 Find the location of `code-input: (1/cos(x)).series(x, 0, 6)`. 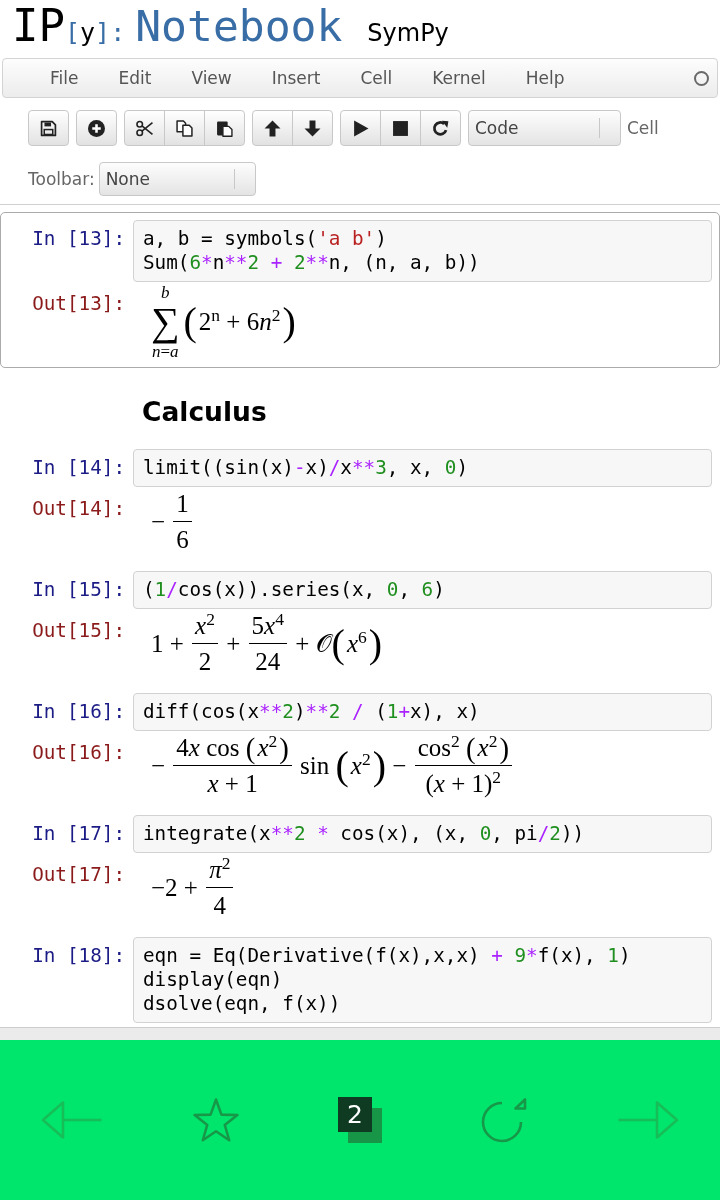

code-input: (1/cos(x)).series(x, 0, 6) is located at coordinates (422, 590).